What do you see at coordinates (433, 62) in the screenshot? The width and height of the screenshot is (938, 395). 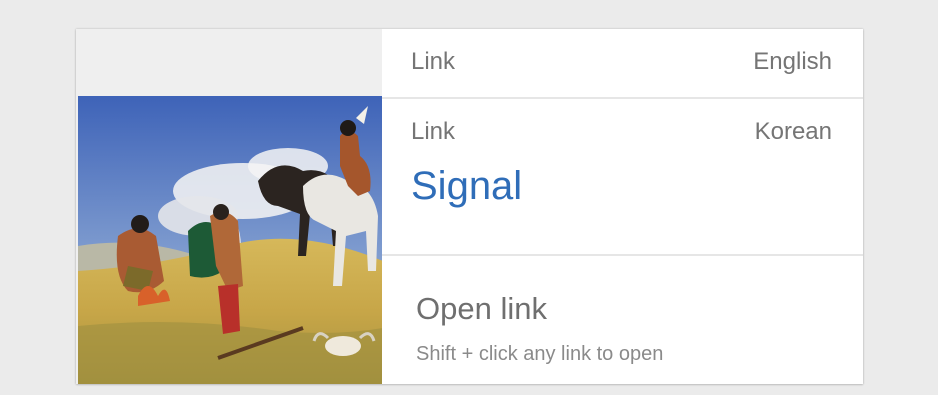 I see `english-link-label: Link` at bounding box center [433, 62].